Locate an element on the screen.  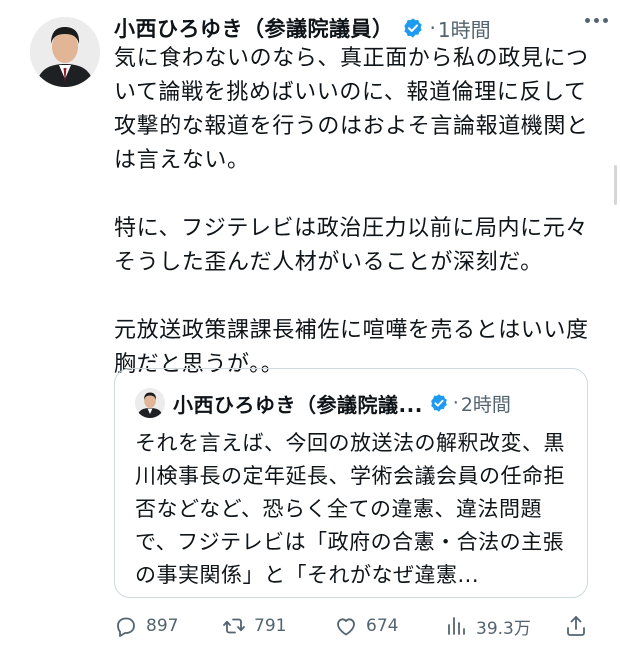
quoted-tweet-time: 2時間 is located at coordinates (485, 404).